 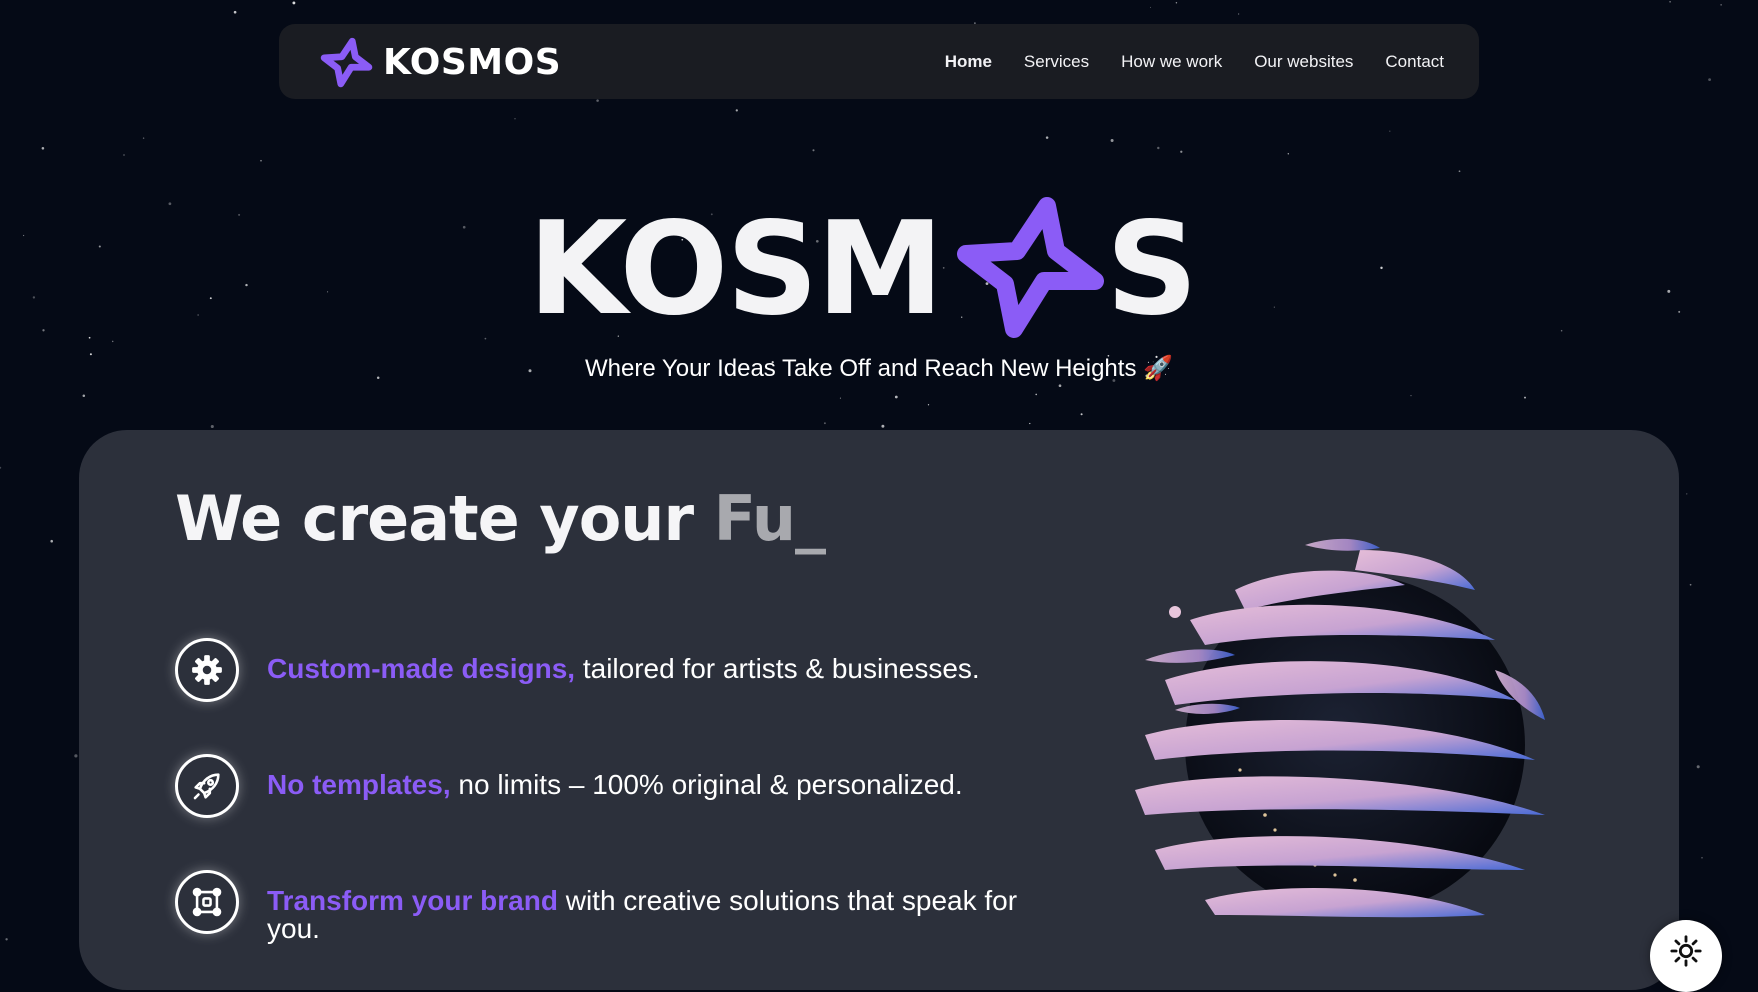 I want to click on nav-link-our-websites: Our websites, so click(x=1303, y=62).